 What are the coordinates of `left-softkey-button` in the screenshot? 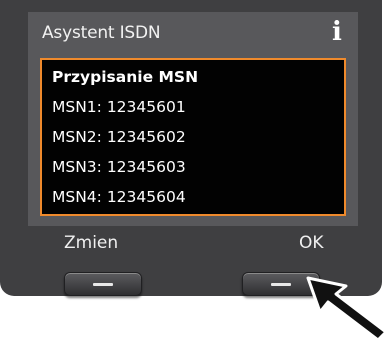 It's located at (103, 284).